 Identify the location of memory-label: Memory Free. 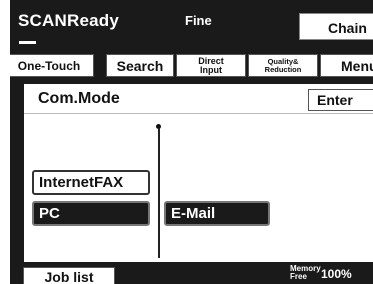
(305, 273).